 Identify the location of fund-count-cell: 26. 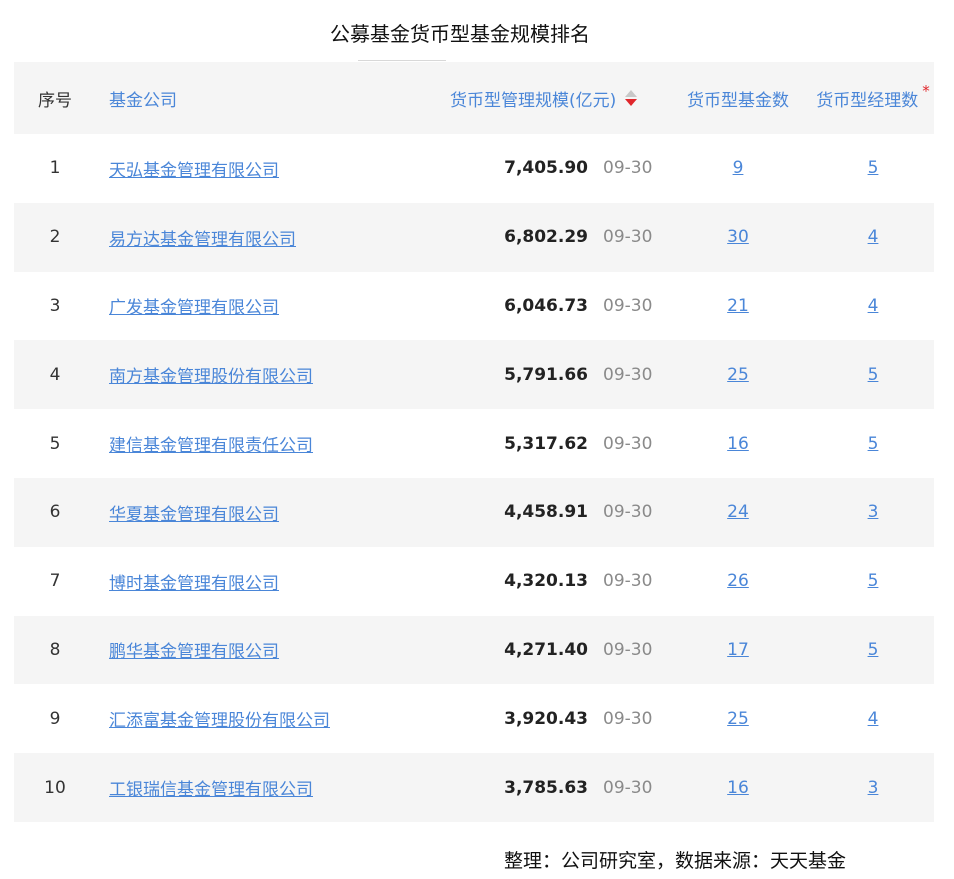
(738, 581).